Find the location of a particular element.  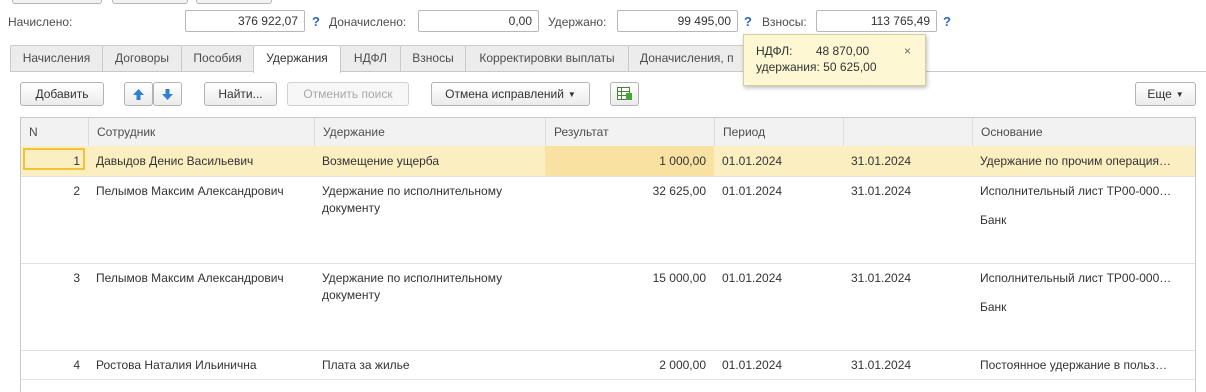

accrued-help-icon: ? is located at coordinates (316, 21).